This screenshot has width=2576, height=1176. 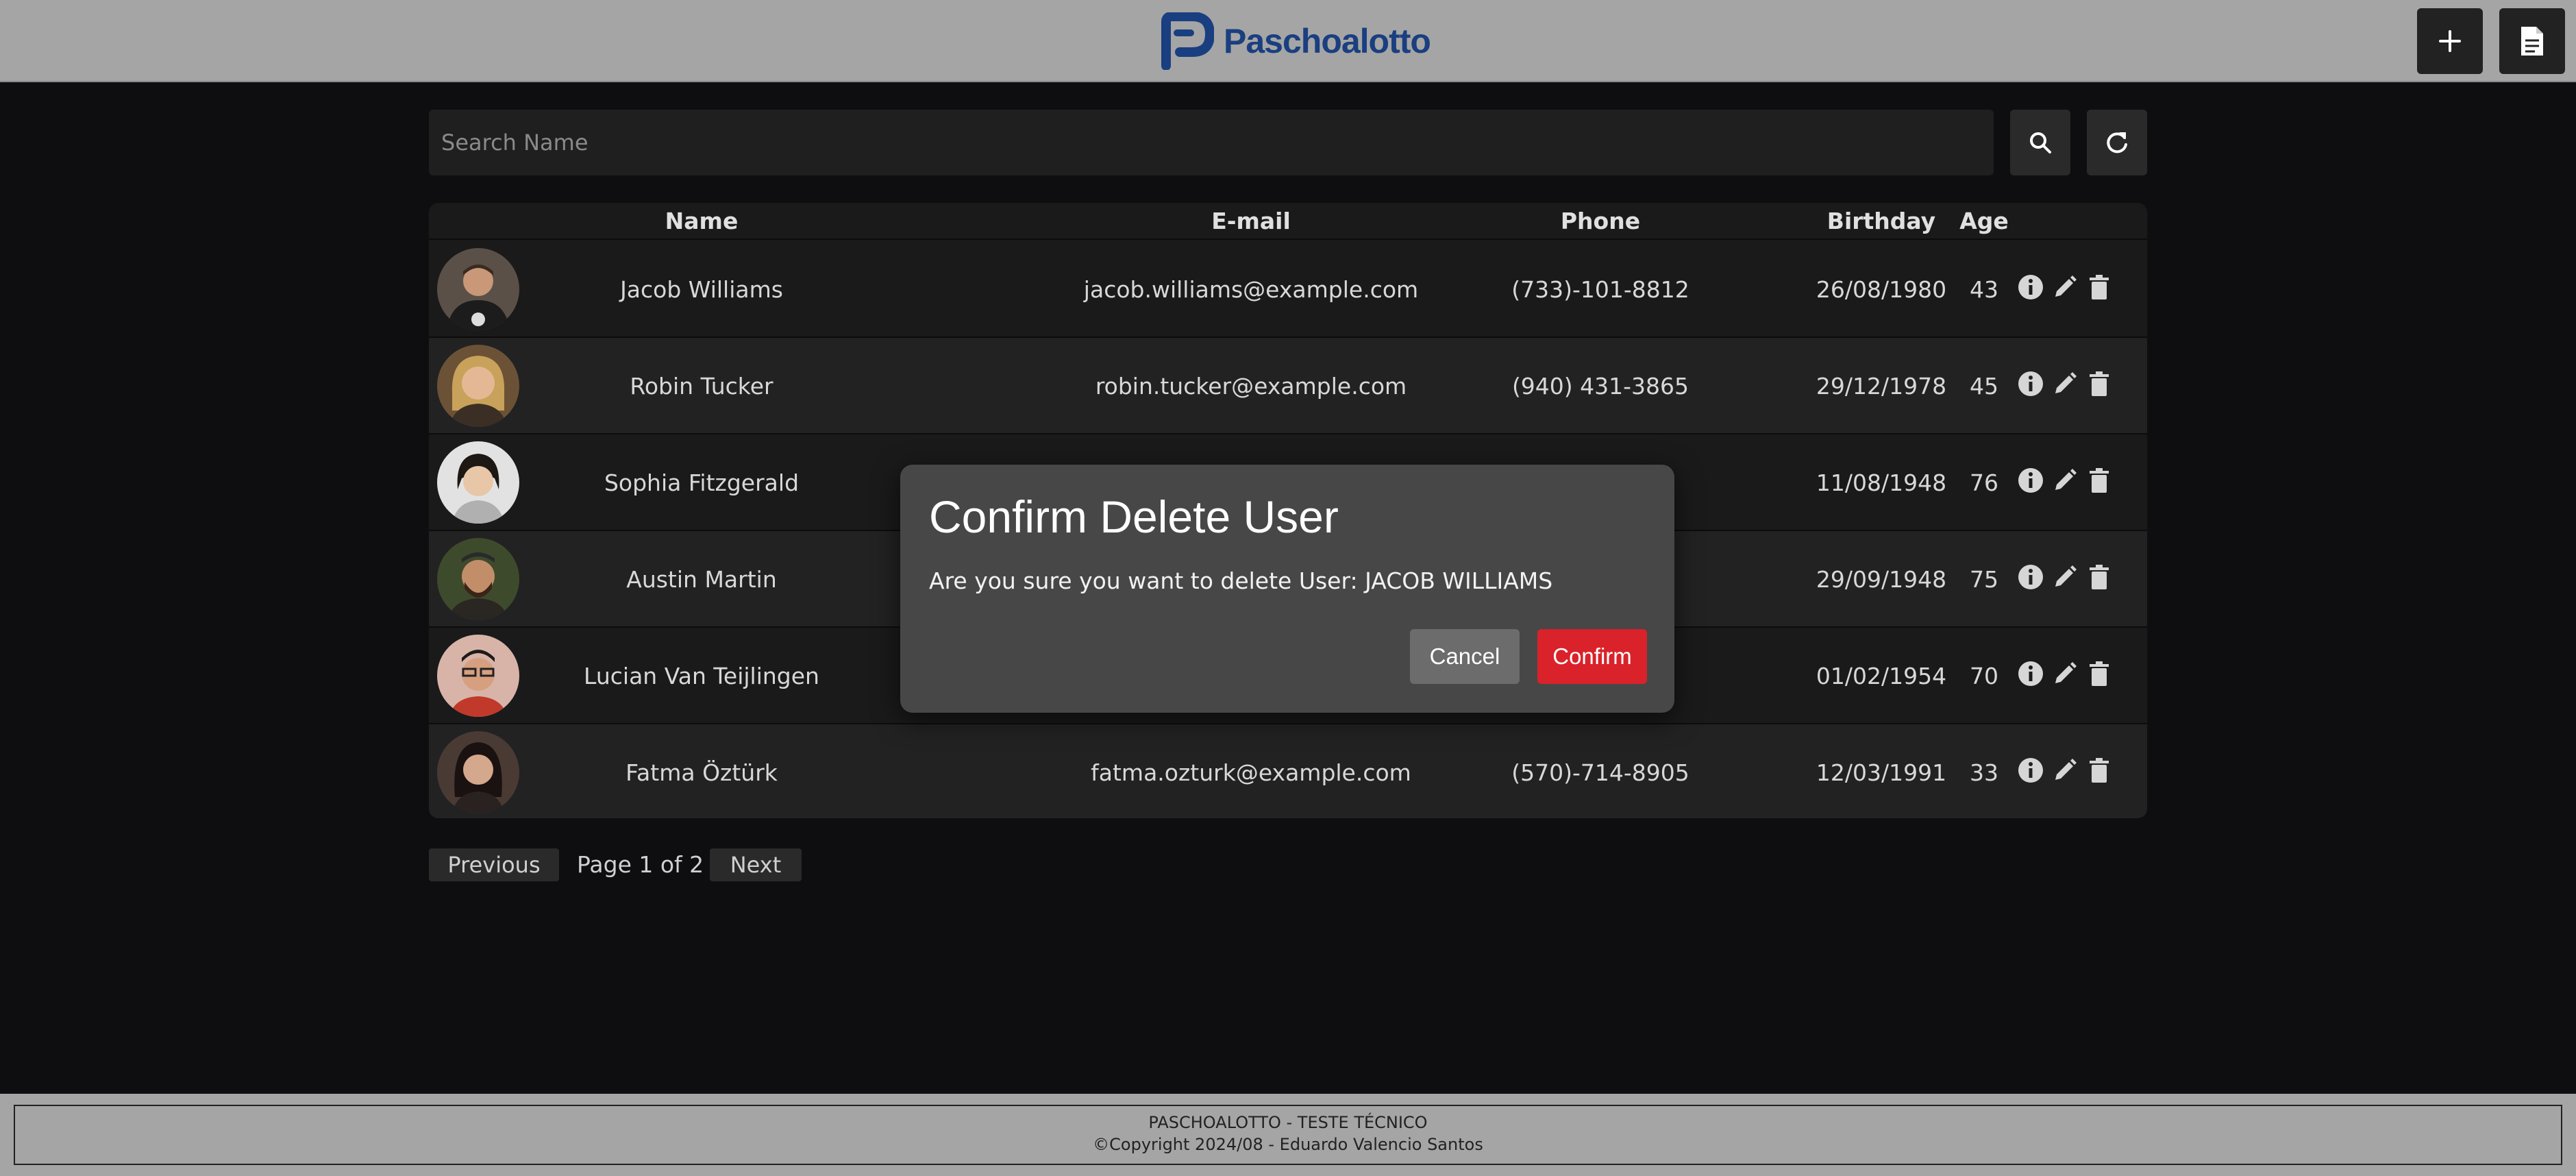 What do you see at coordinates (1600, 772) in the screenshot?
I see `user-phone: (570)-714-8905` at bounding box center [1600, 772].